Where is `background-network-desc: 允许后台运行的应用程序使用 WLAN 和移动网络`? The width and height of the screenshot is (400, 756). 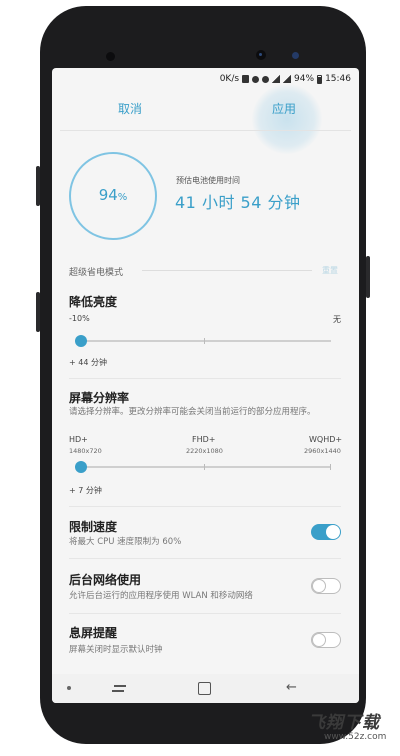 background-network-desc: 允许后台运行的应用程序使用 WLAN 和移动网络 is located at coordinates (161, 596).